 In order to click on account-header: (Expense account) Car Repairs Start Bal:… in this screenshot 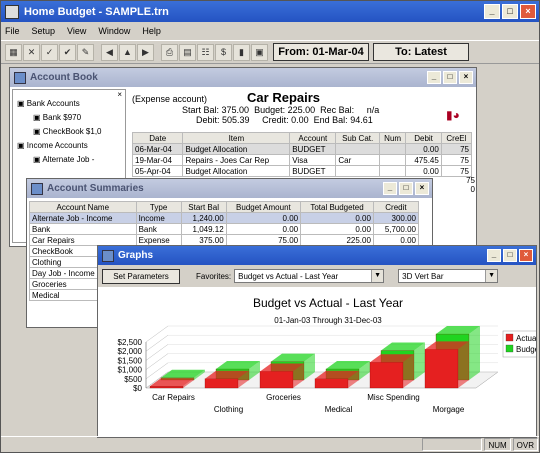, I will do `click(302, 107)`.